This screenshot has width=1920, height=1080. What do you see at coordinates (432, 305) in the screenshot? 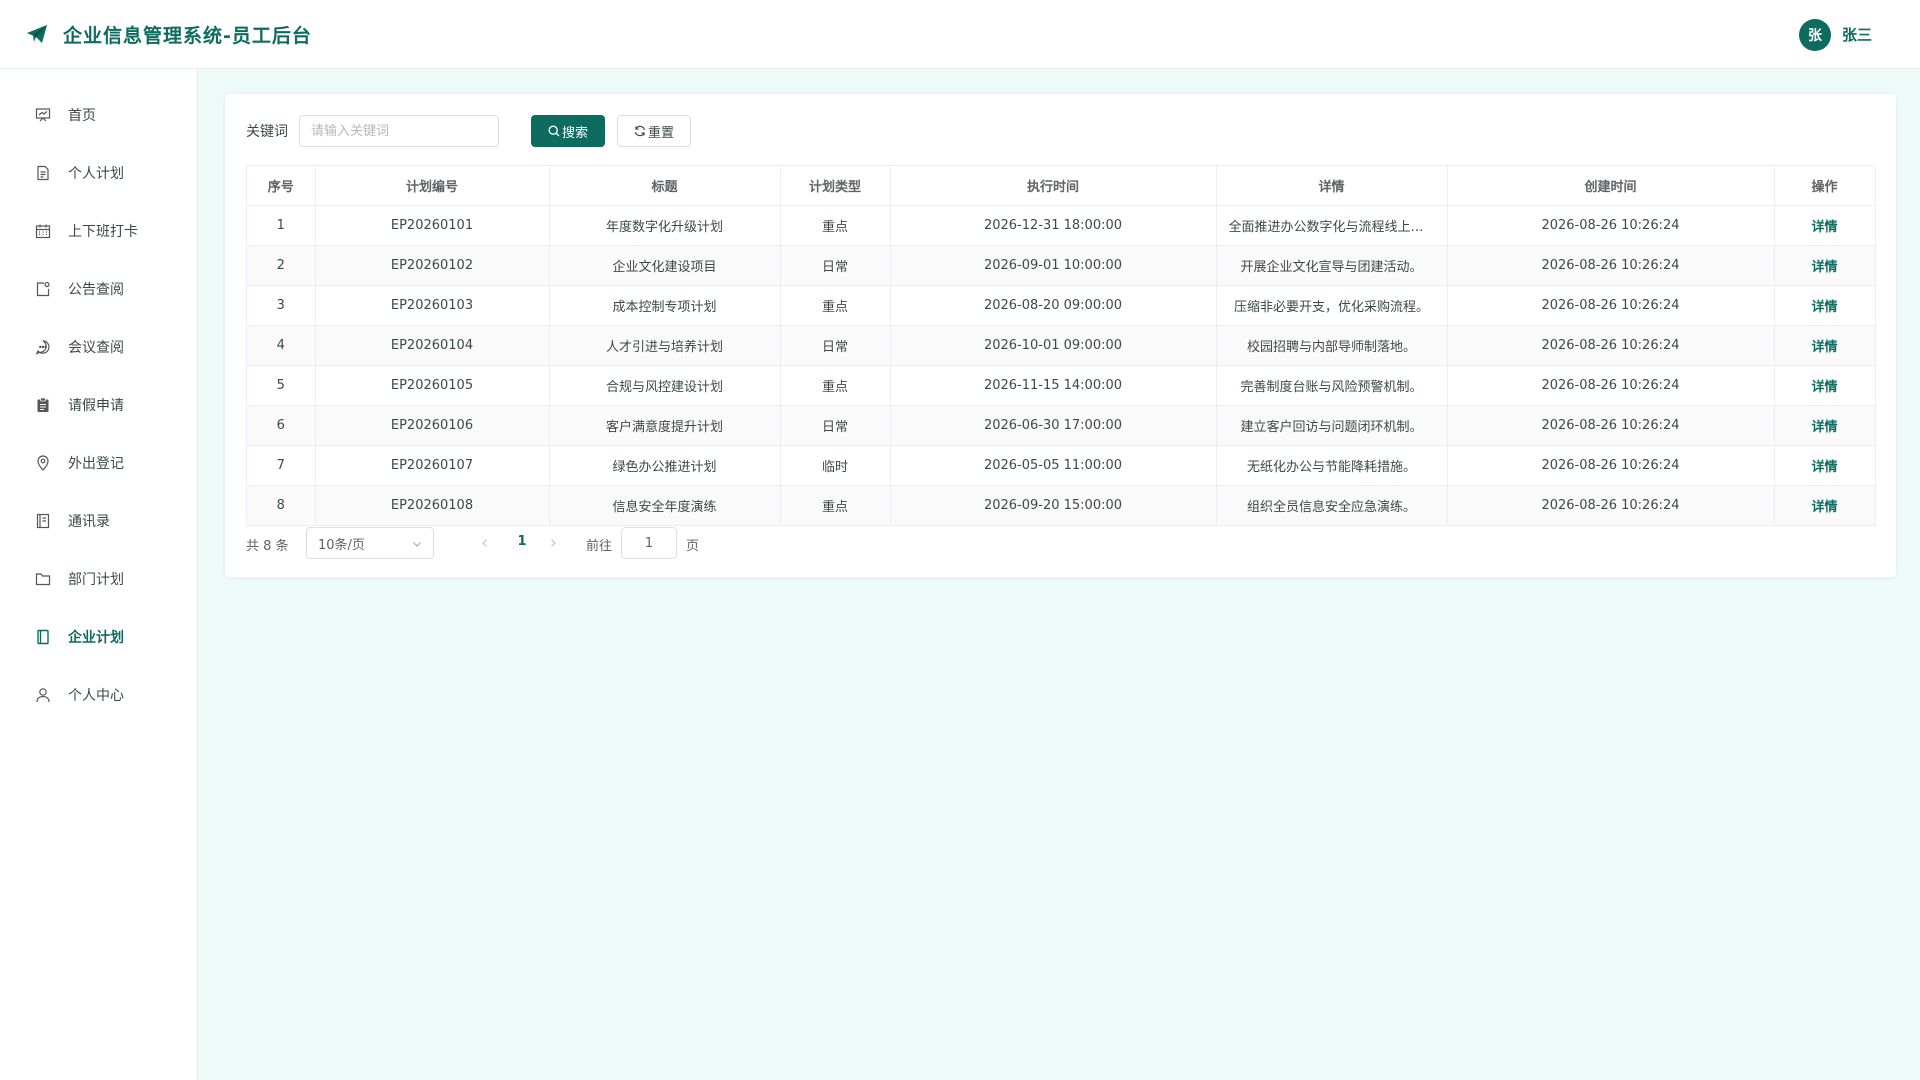
I see `cell-code: EP20260103` at bounding box center [432, 305].